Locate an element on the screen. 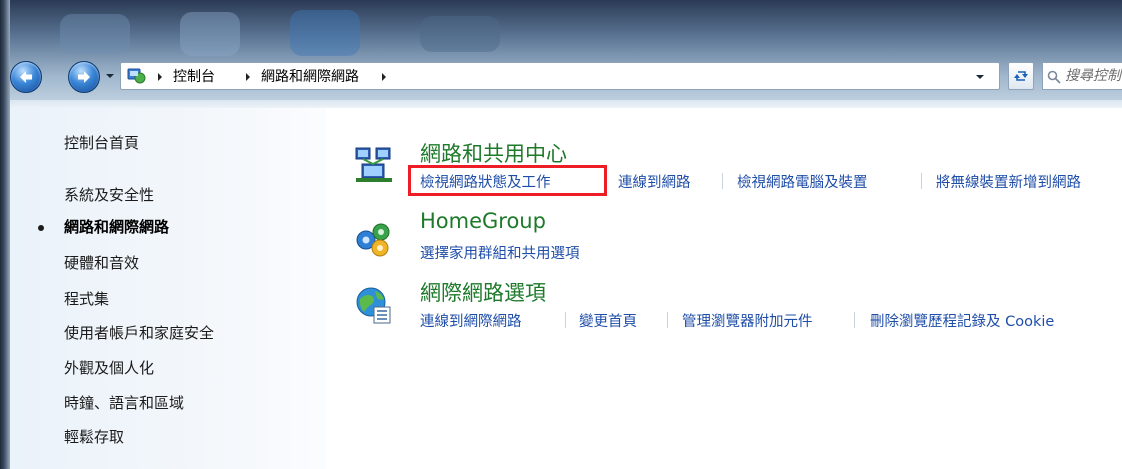  connect-to-network-link: 連線到網路 is located at coordinates (654, 181).